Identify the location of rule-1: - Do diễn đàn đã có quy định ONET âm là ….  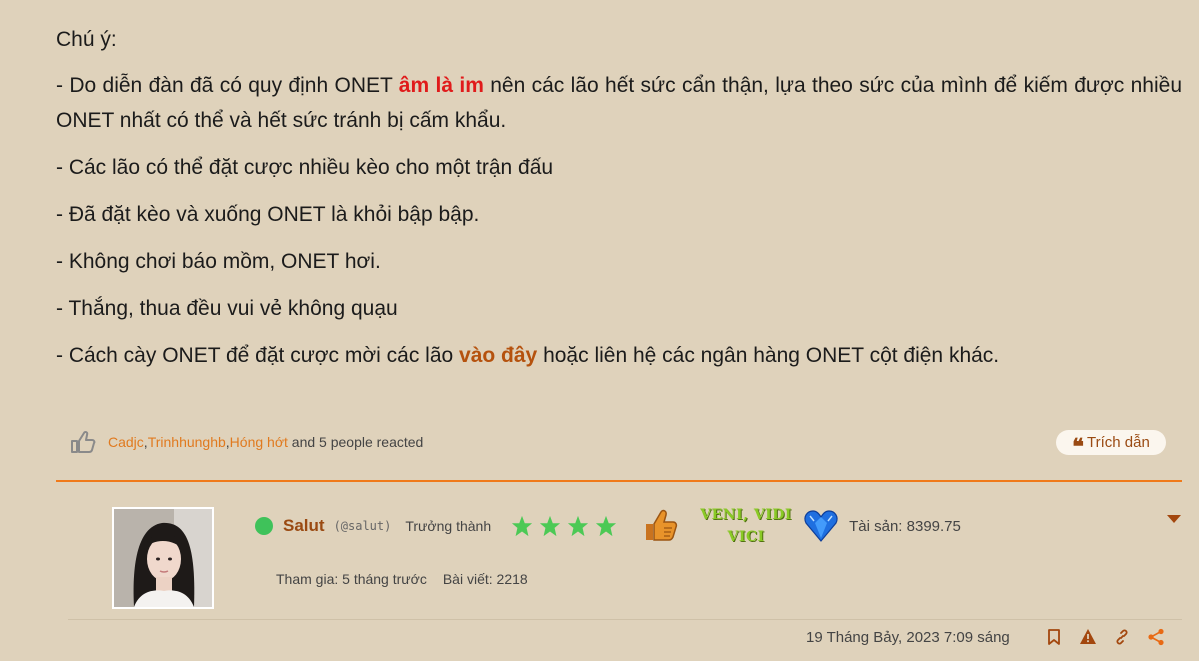
(619, 103).